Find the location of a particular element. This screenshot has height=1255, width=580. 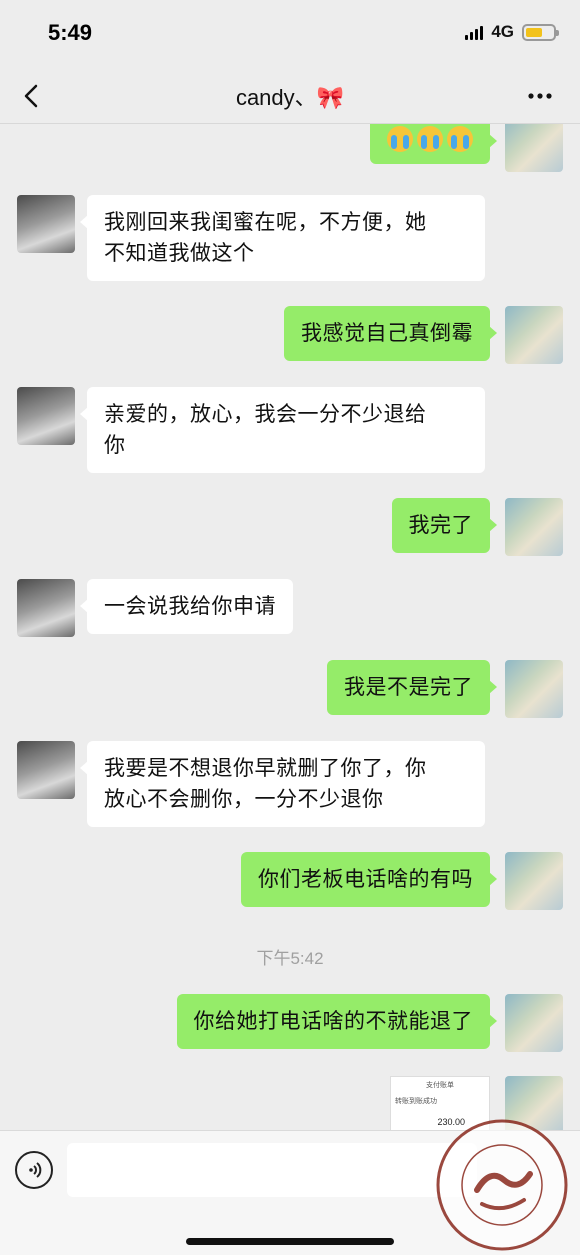

network-type: 4G is located at coordinates (502, 31).